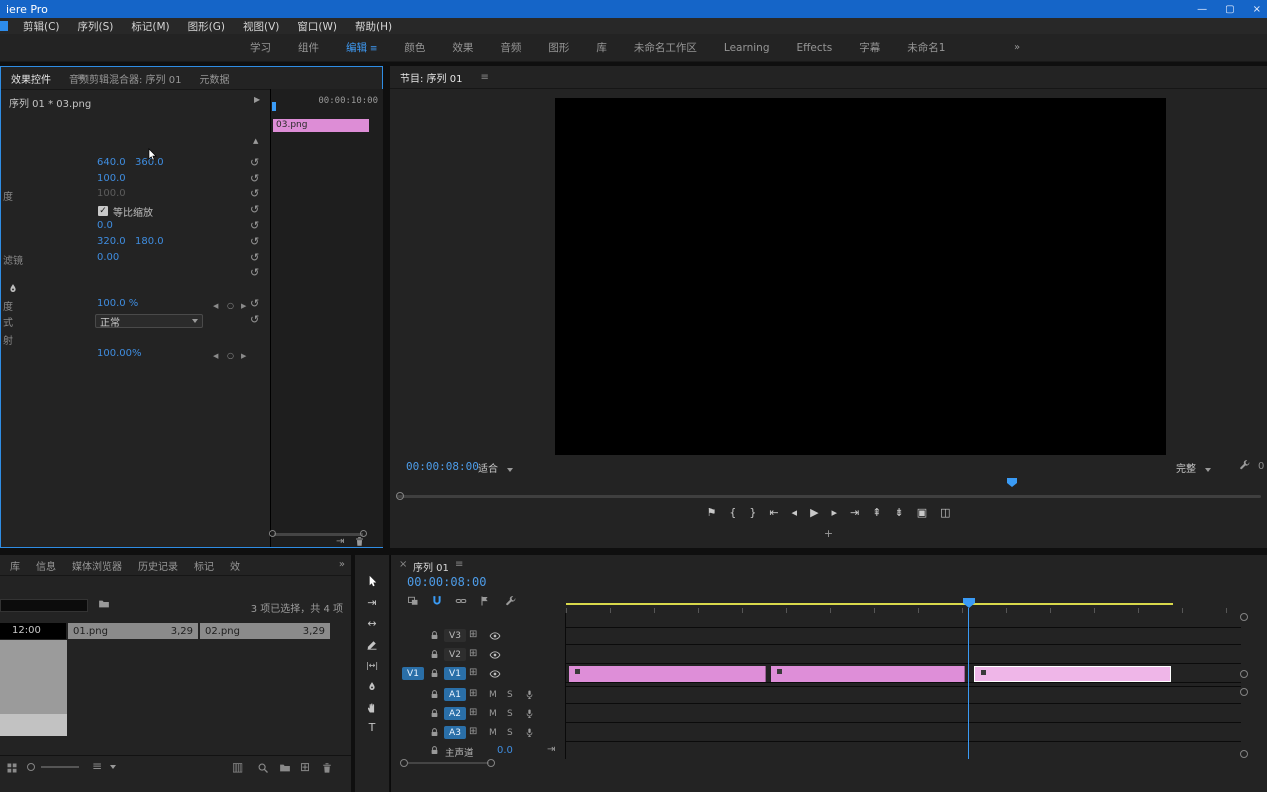 The height and width of the screenshot is (792, 1267). I want to click on tab-overflow-button: », so click(342, 564).